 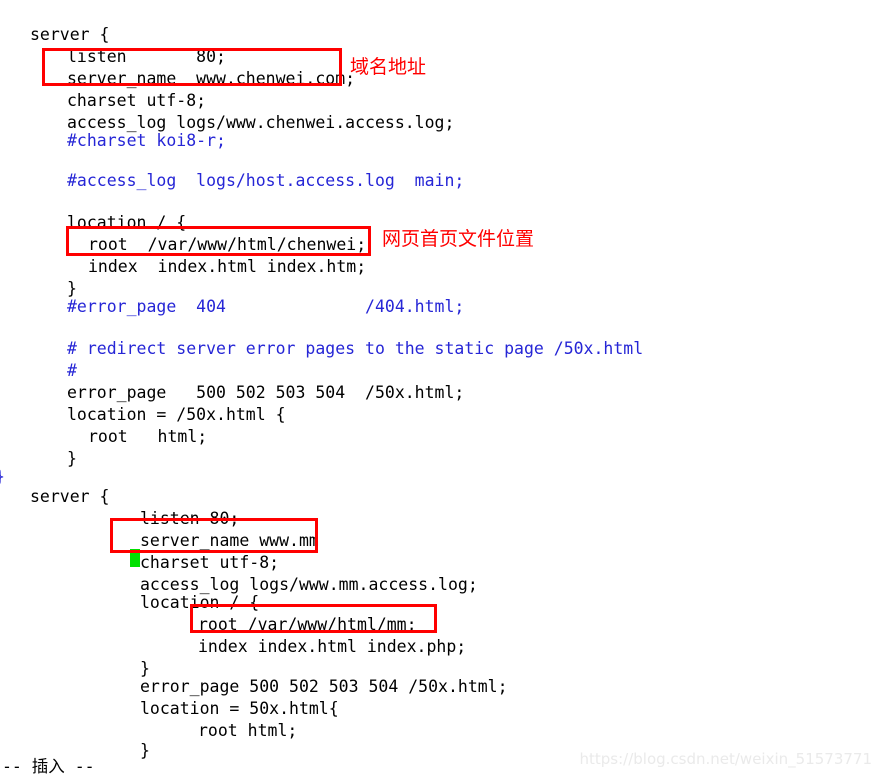 What do you see at coordinates (227, 245) in the screenshot?
I see `code-line: root /var/www/html/chenwei;` at bounding box center [227, 245].